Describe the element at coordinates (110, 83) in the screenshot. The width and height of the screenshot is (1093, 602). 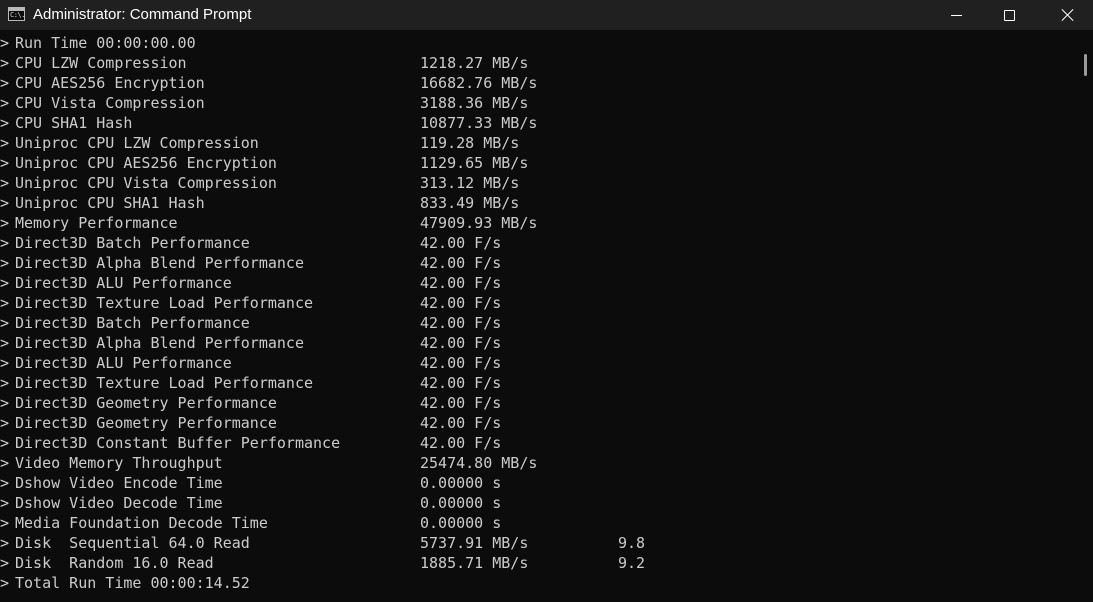
I see `metric-label: CPU AES256 Encryption` at that location.